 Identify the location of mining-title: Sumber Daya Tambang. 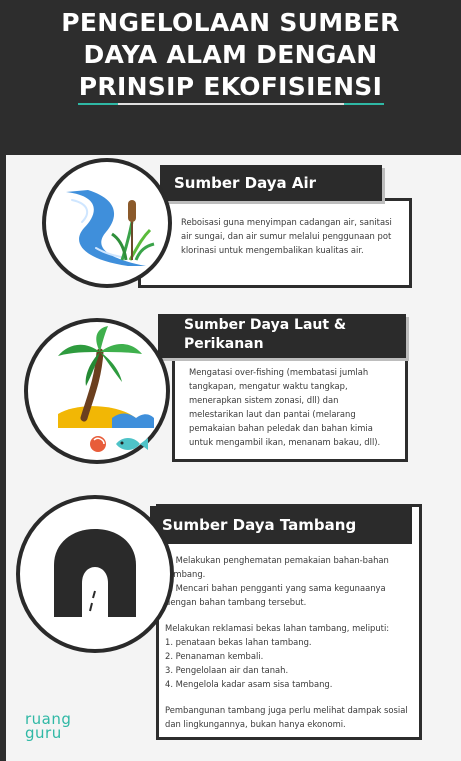
(259, 525).